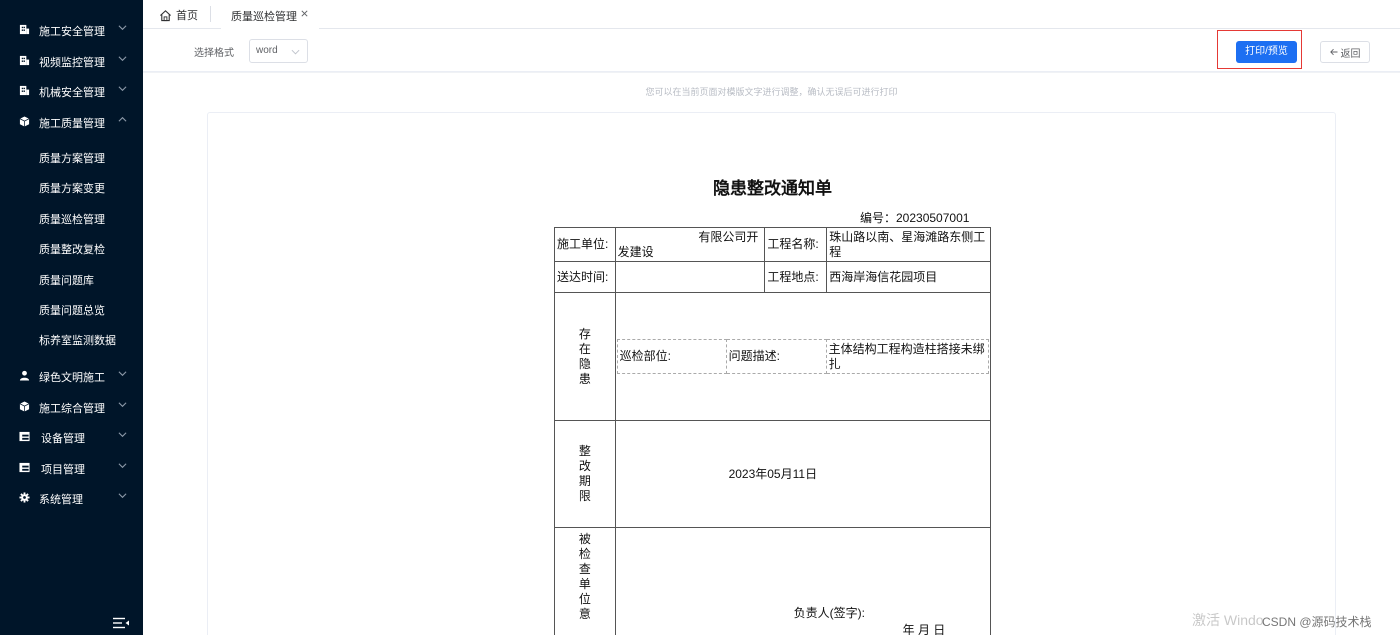  Describe the element at coordinates (584, 584) in the screenshot. I see `inspected-label-char: 单` at that location.